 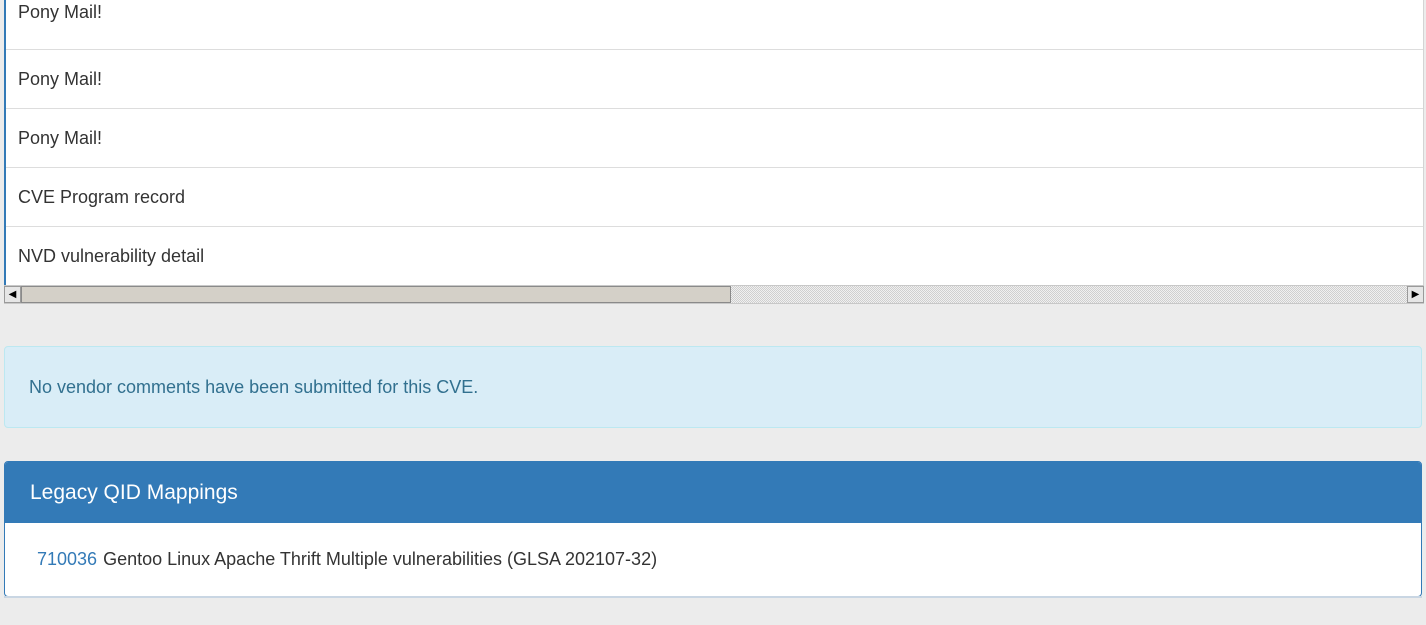 What do you see at coordinates (111, 256) in the screenshot?
I see `reference-link: NVD vulnerability detail` at bounding box center [111, 256].